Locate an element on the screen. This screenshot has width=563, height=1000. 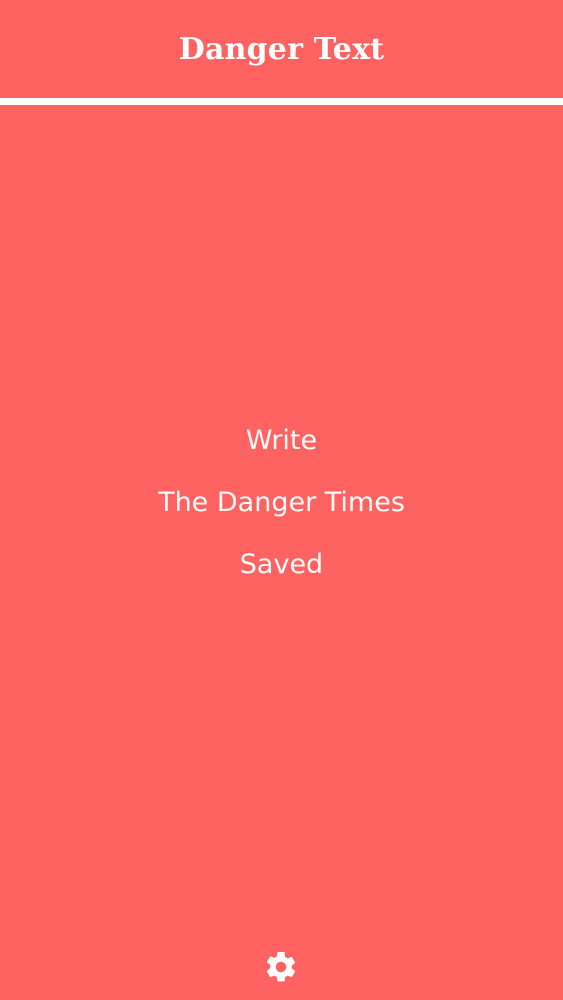
app-title: Danger Text is located at coordinates (281, 49).